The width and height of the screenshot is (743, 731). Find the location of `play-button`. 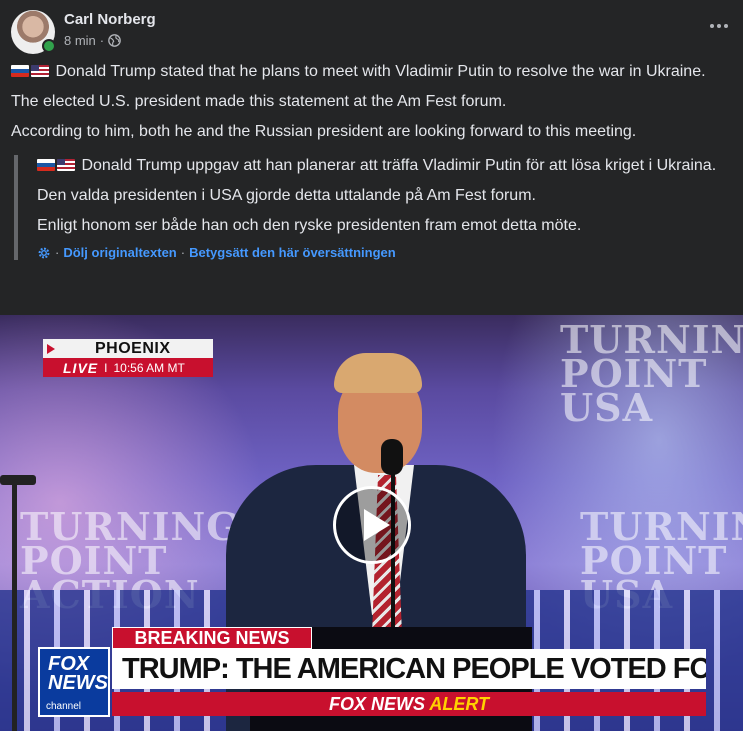

play-button is located at coordinates (372, 525).